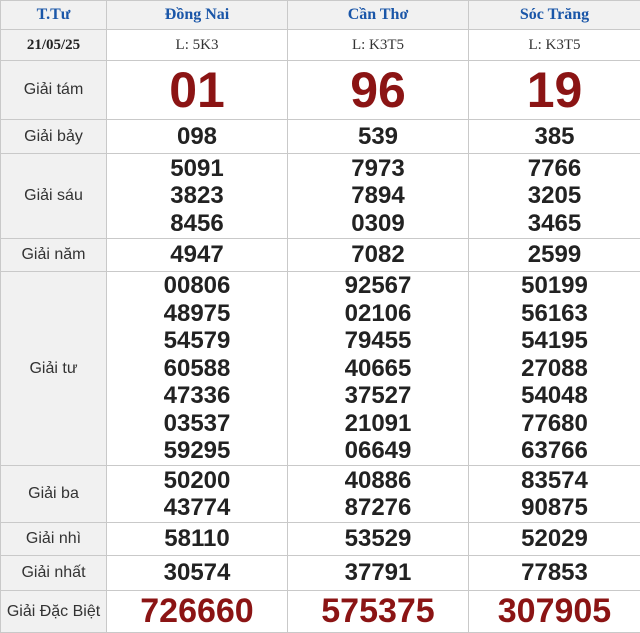 Image resolution: width=640 pixels, height=633 pixels. Describe the element at coordinates (54, 539) in the screenshot. I see `prize-label: Giải nhì` at that location.